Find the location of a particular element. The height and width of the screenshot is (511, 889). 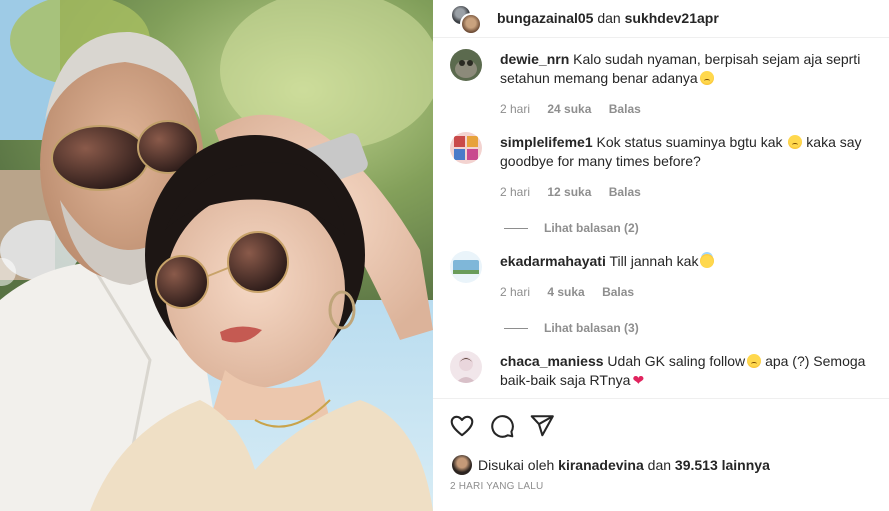

liker-username: kiranadevina is located at coordinates (601, 465).